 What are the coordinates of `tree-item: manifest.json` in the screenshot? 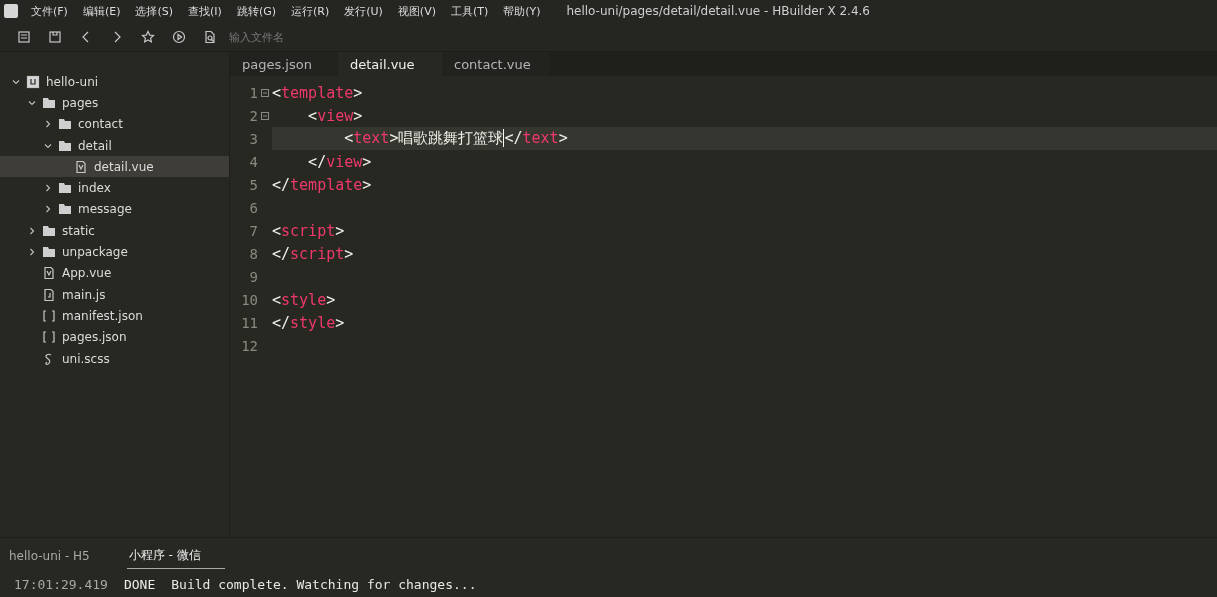 It's located at (114, 316).